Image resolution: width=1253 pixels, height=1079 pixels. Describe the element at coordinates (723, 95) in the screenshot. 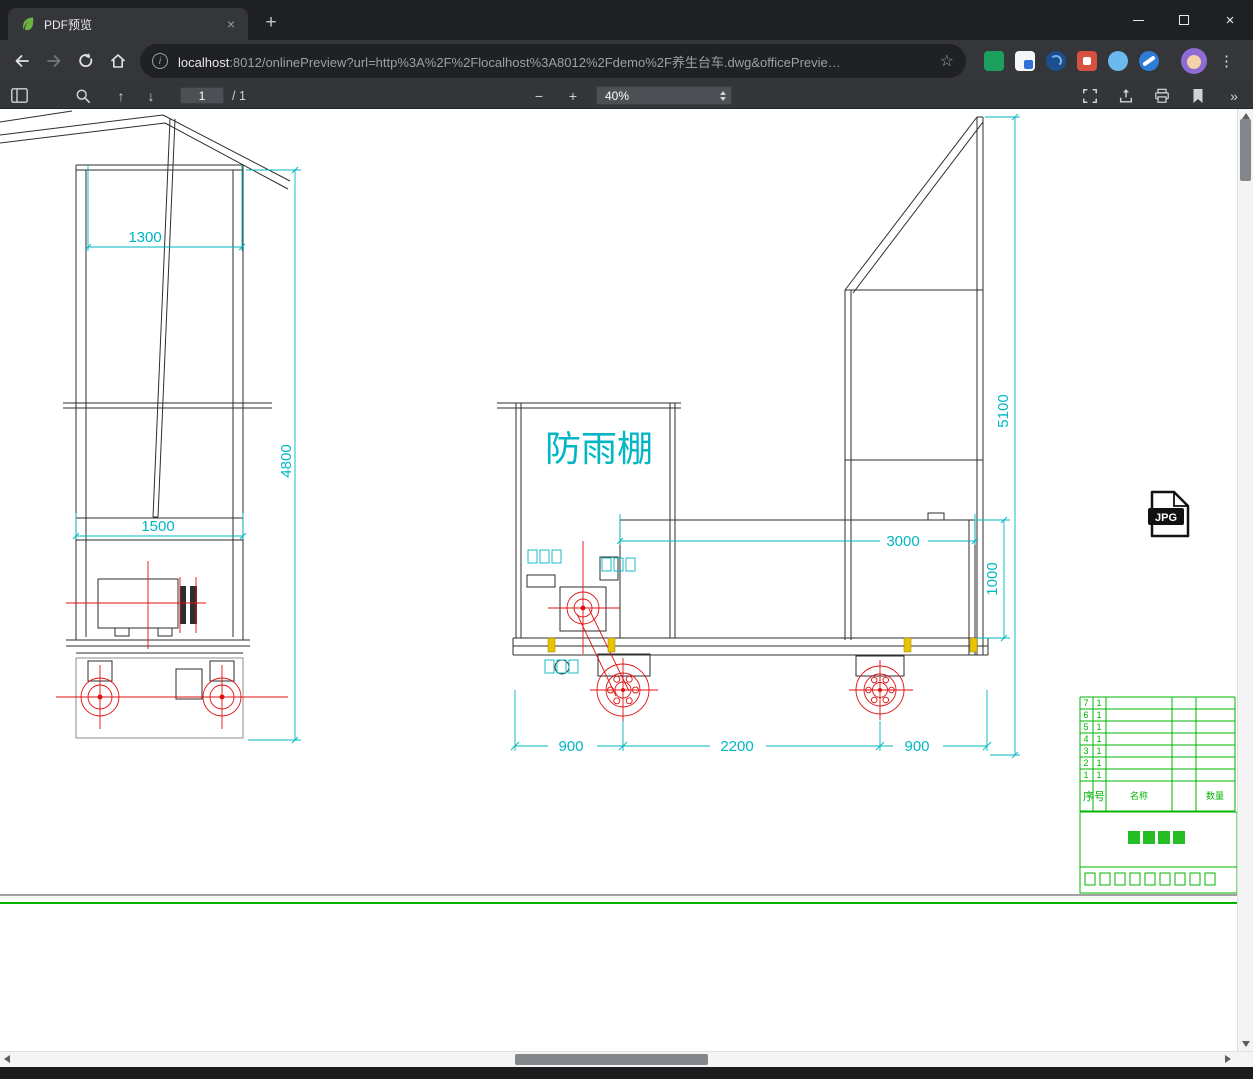

I see `select-spinner-icon` at that location.